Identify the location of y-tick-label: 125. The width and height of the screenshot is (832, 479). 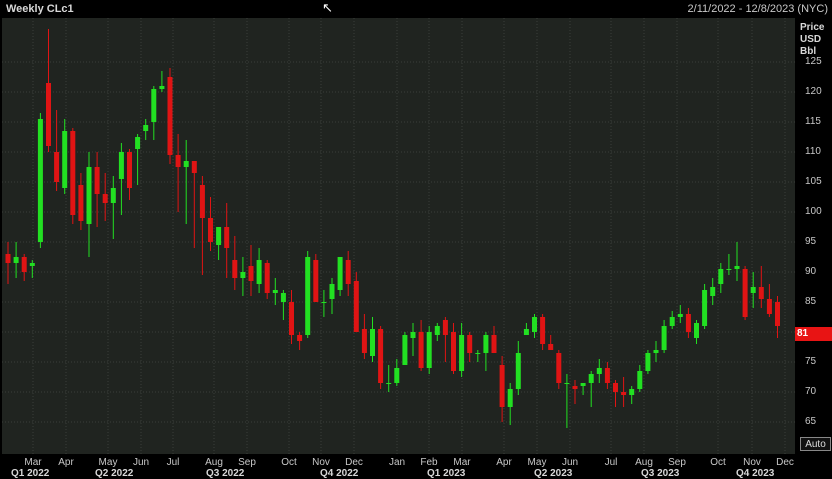
(813, 61).